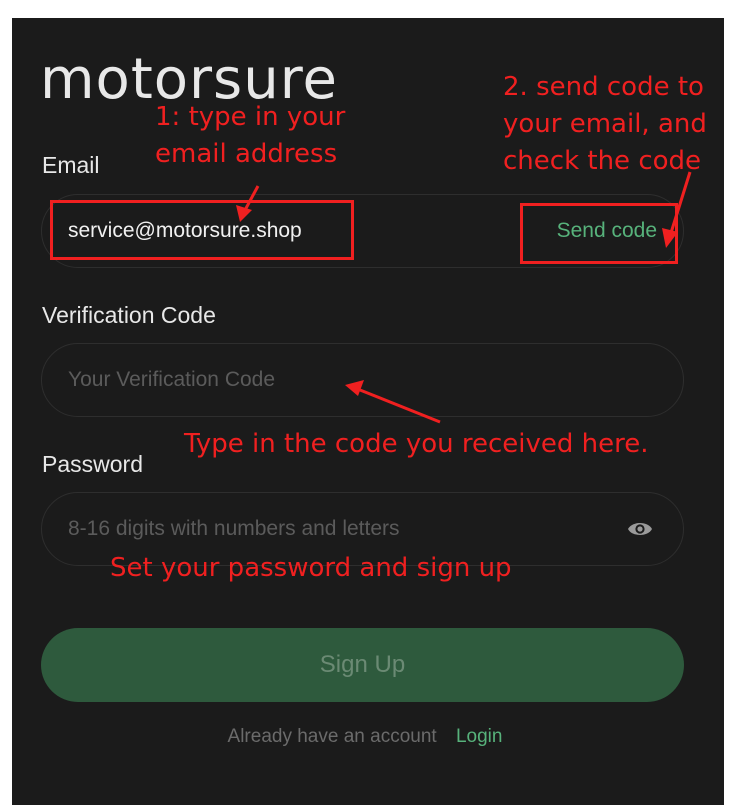 This screenshot has width=730, height=805. What do you see at coordinates (362, 665) in the screenshot?
I see `sign-up-button: Sign Up` at bounding box center [362, 665].